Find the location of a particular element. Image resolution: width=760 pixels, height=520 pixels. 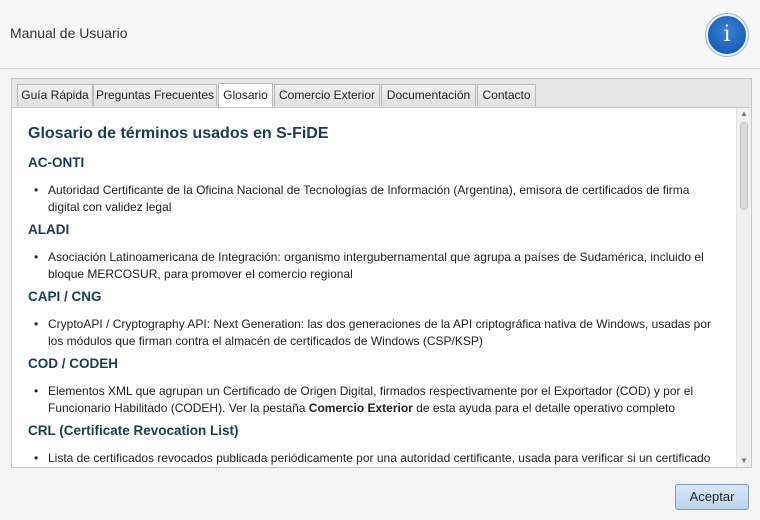

info-icon: i is located at coordinates (727, 35).